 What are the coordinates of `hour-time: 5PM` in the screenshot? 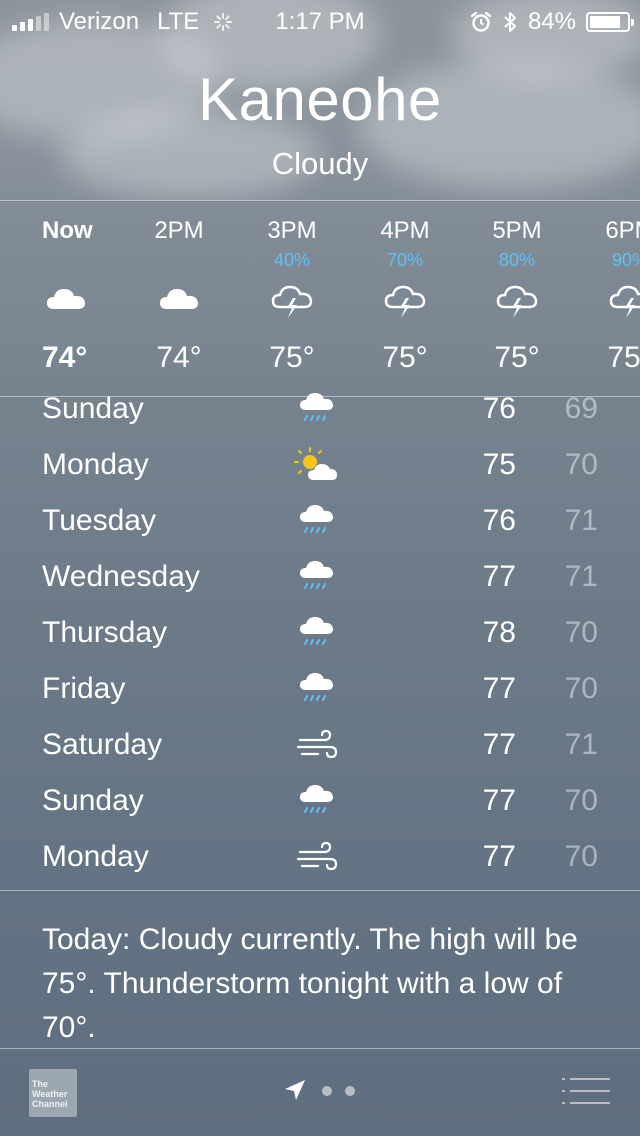 It's located at (517, 230).